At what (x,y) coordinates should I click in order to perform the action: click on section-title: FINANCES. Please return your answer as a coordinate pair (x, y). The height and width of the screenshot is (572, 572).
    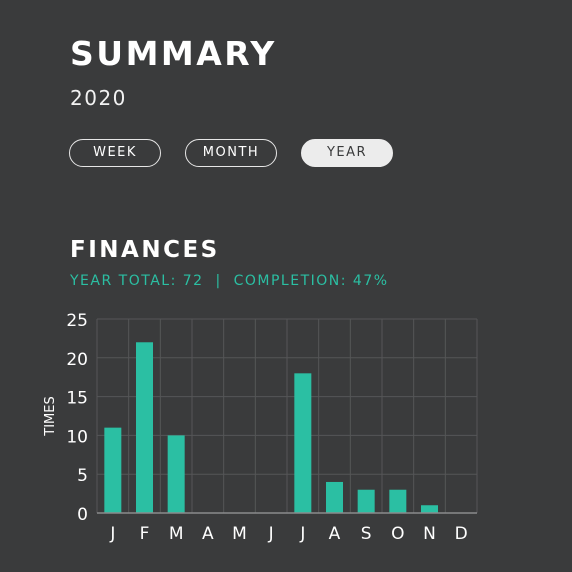
    Looking at the image, I should click on (145, 250).